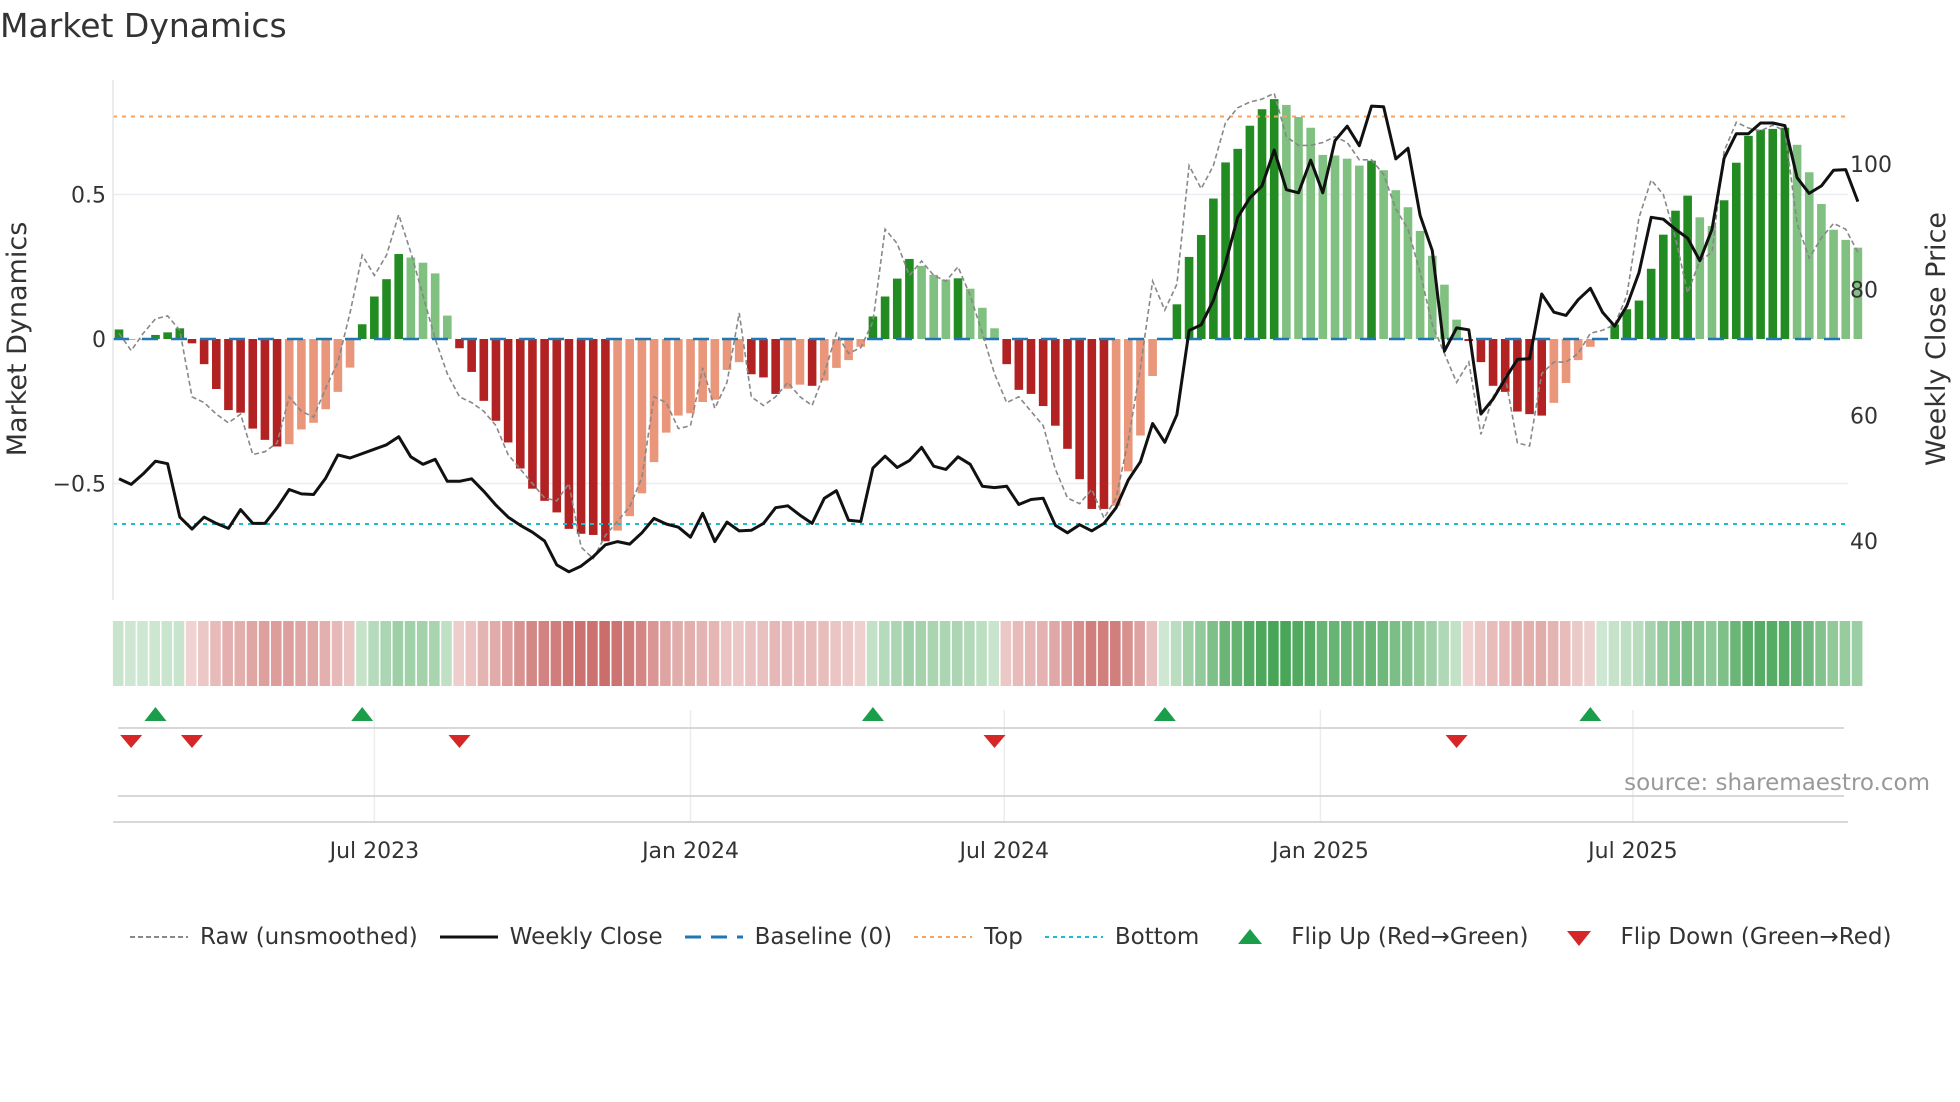 The image size is (1960, 1102). What do you see at coordinates (1720, 937) in the screenshot?
I see `legend-flip-down: Flip Down (Green→Red)` at bounding box center [1720, 937].